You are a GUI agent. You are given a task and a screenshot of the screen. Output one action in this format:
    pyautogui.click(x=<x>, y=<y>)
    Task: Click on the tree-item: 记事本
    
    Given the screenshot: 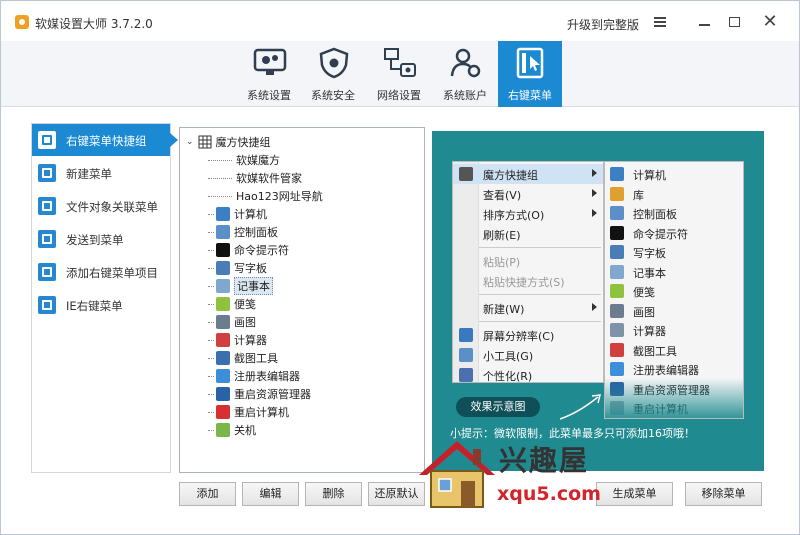 What is the action you would take?
    pyautogui.click(x=244, y=286)
    